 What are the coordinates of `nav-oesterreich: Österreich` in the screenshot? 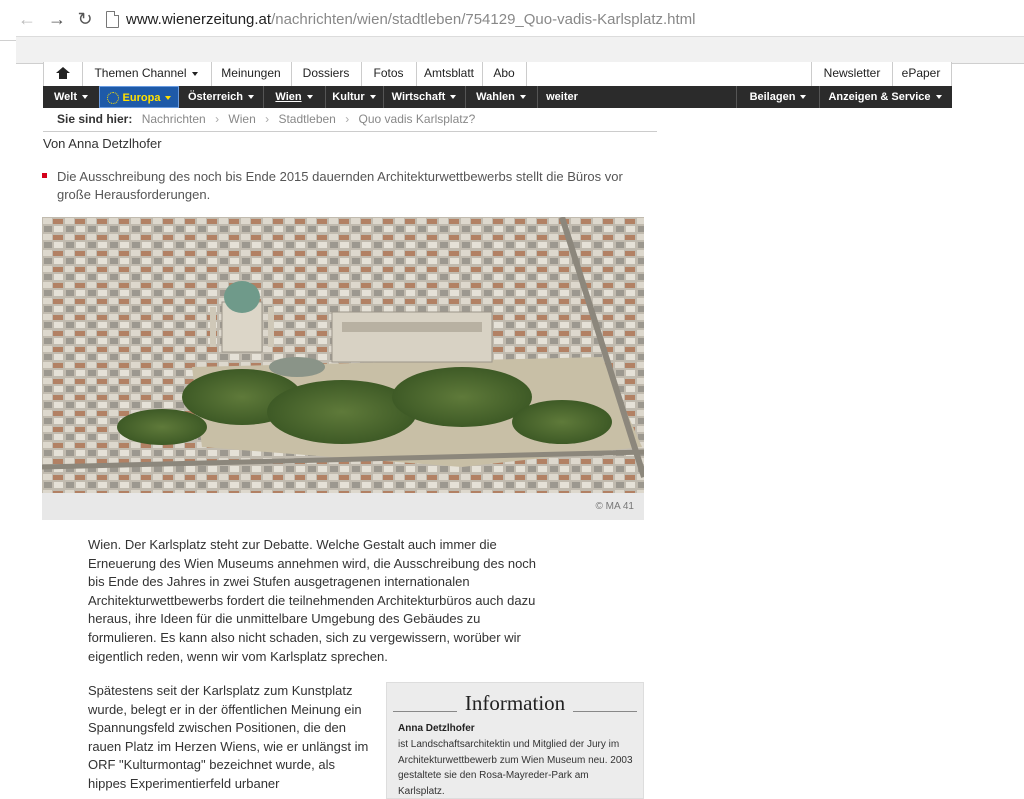 It's located at (221, 97).